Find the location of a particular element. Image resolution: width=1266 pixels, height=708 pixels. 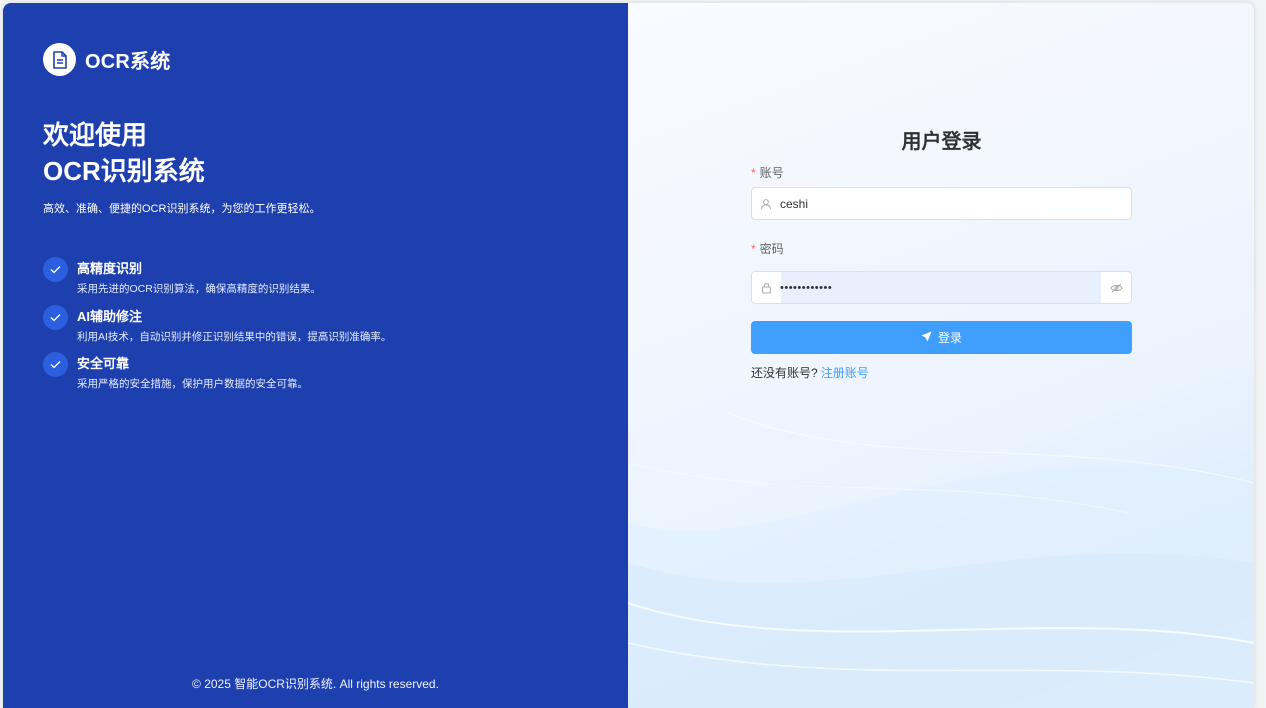

account-label-text: 账号 is located at coordinates (771, 173).